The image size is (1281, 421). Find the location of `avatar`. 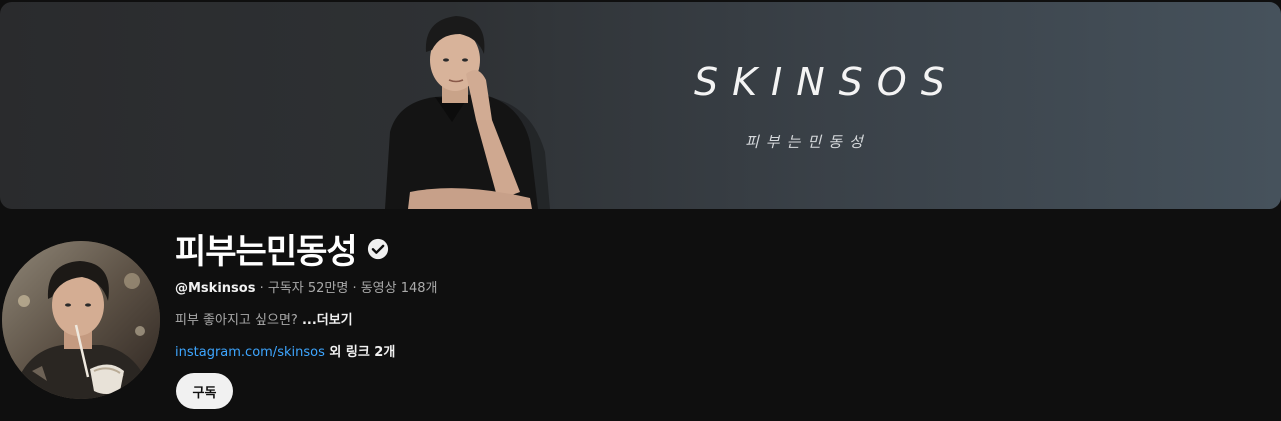

avatar is located at coordinates (81, 320).